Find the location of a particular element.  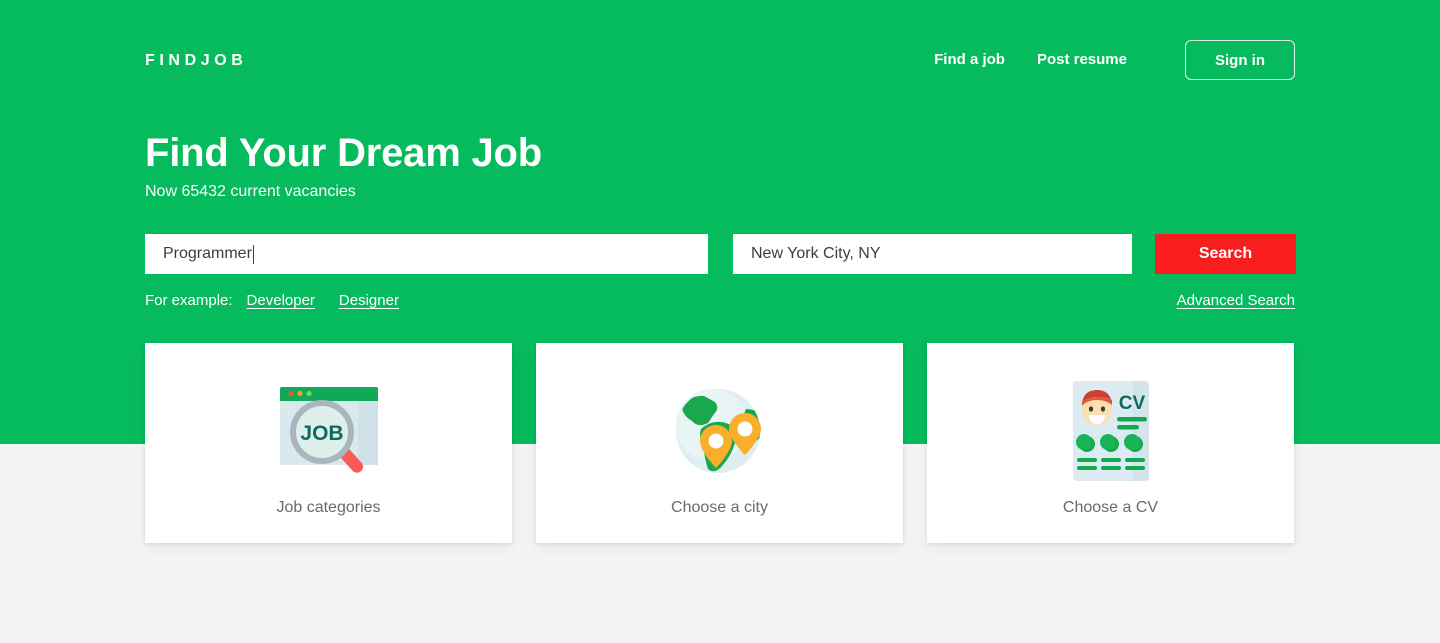

search-button: Search is located at coordinates (1225, 254).